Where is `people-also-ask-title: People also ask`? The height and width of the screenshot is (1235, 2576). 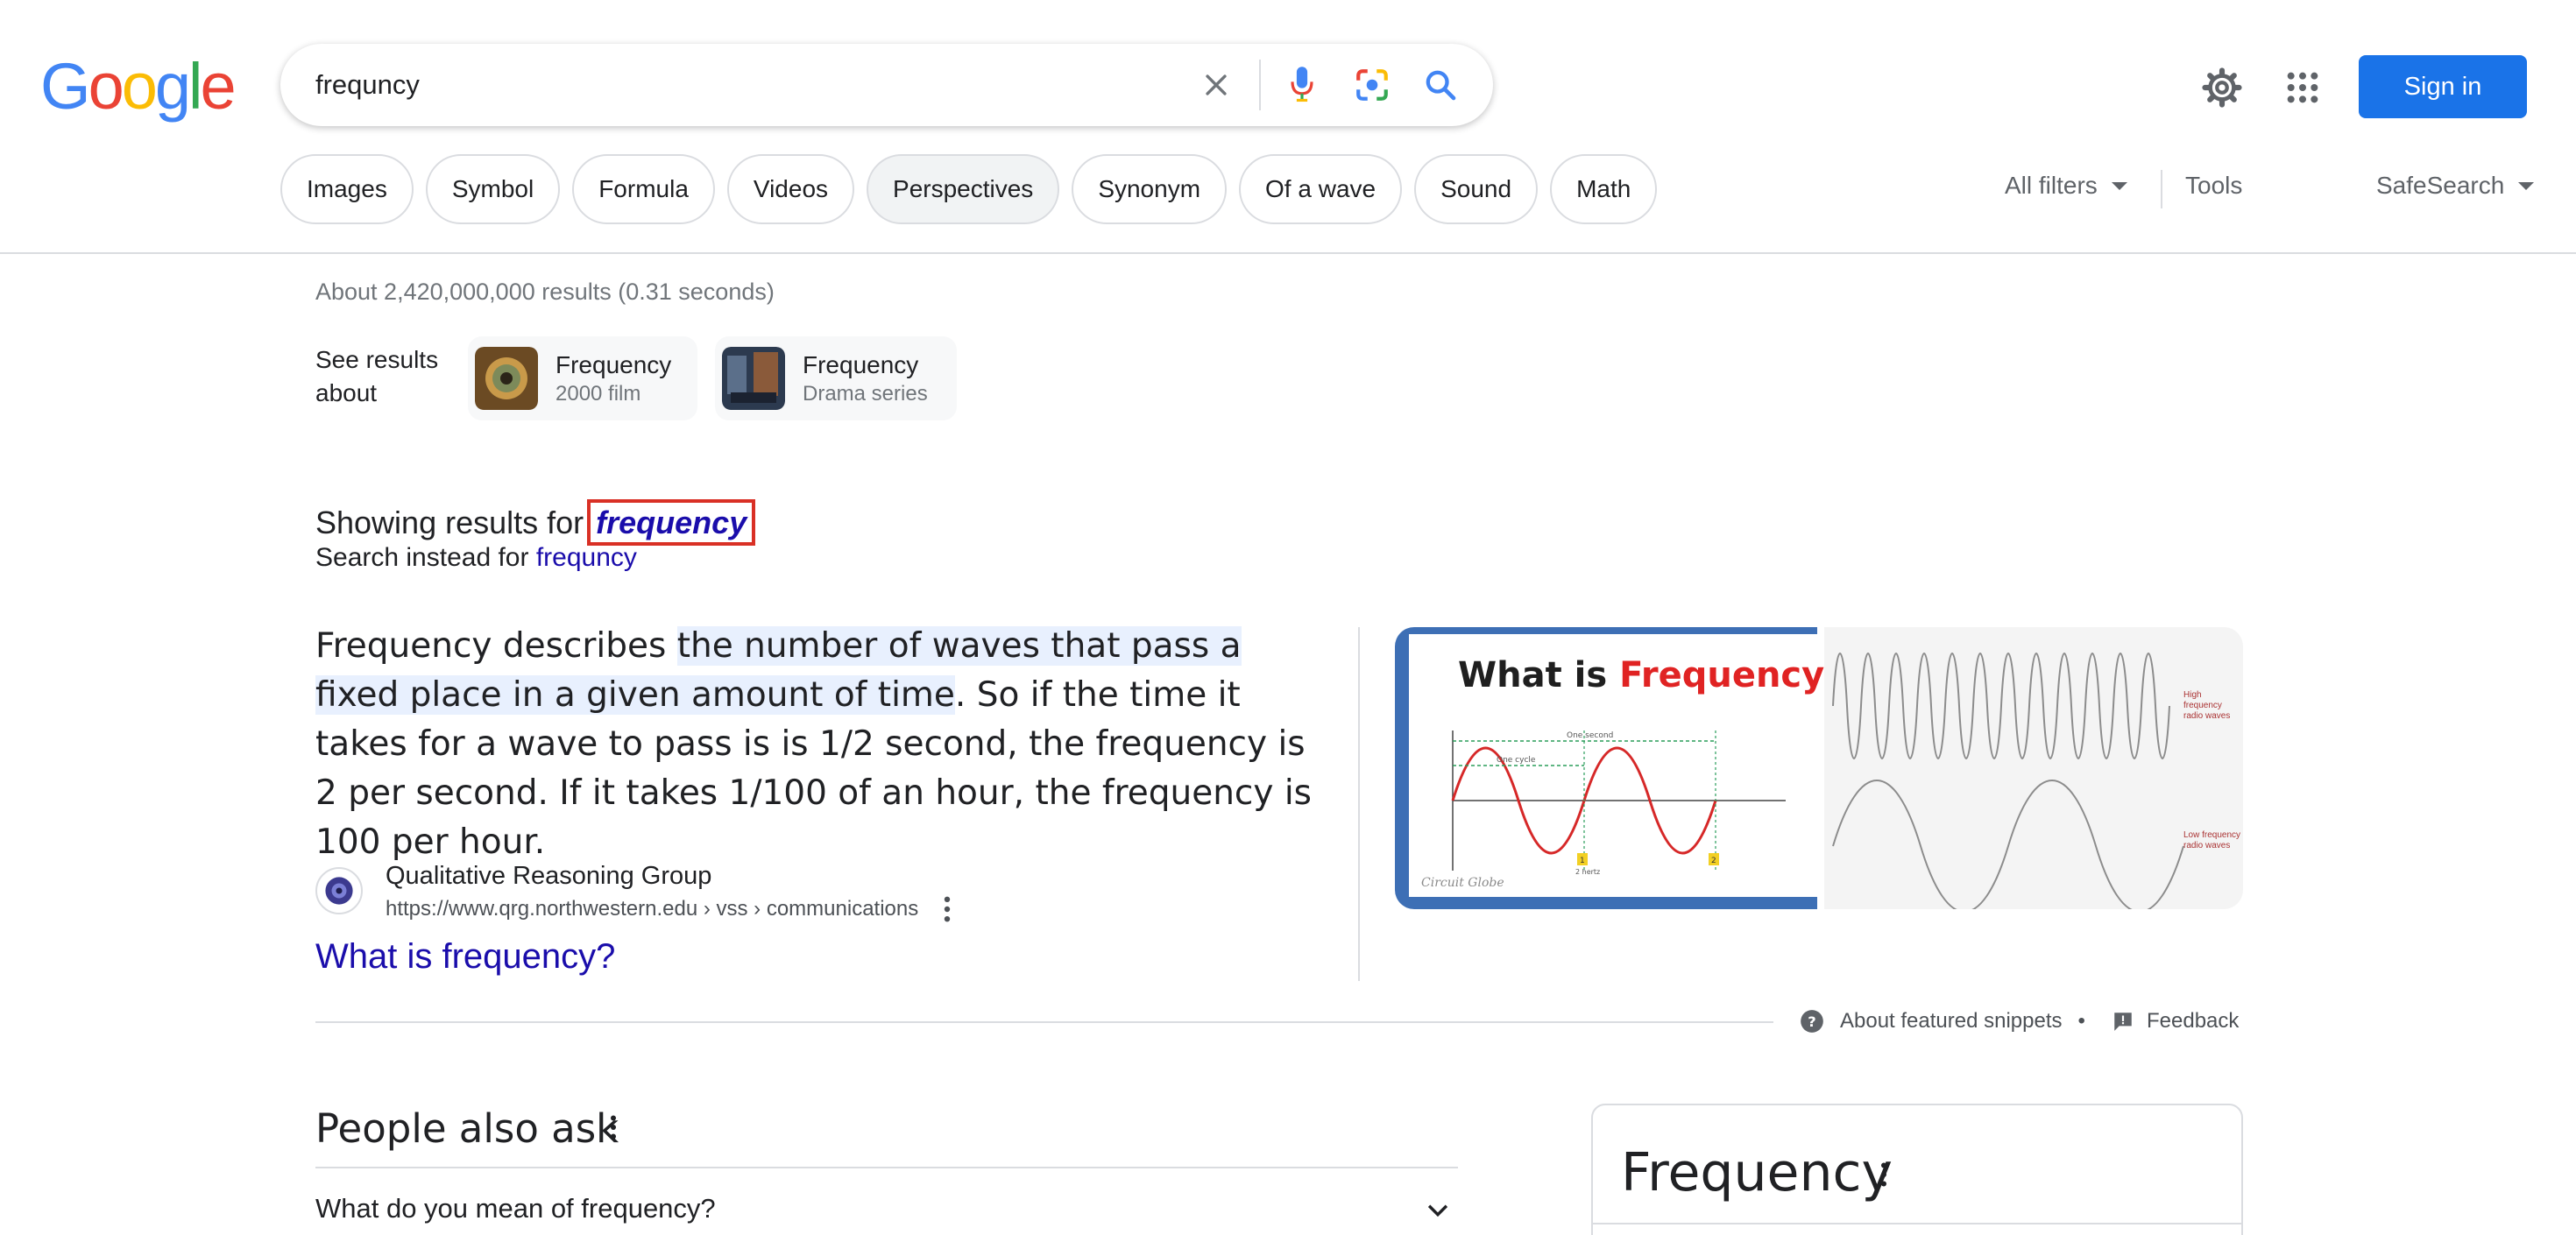
people-also-ask-title: People also ask is located at coordinates (467, 1128).